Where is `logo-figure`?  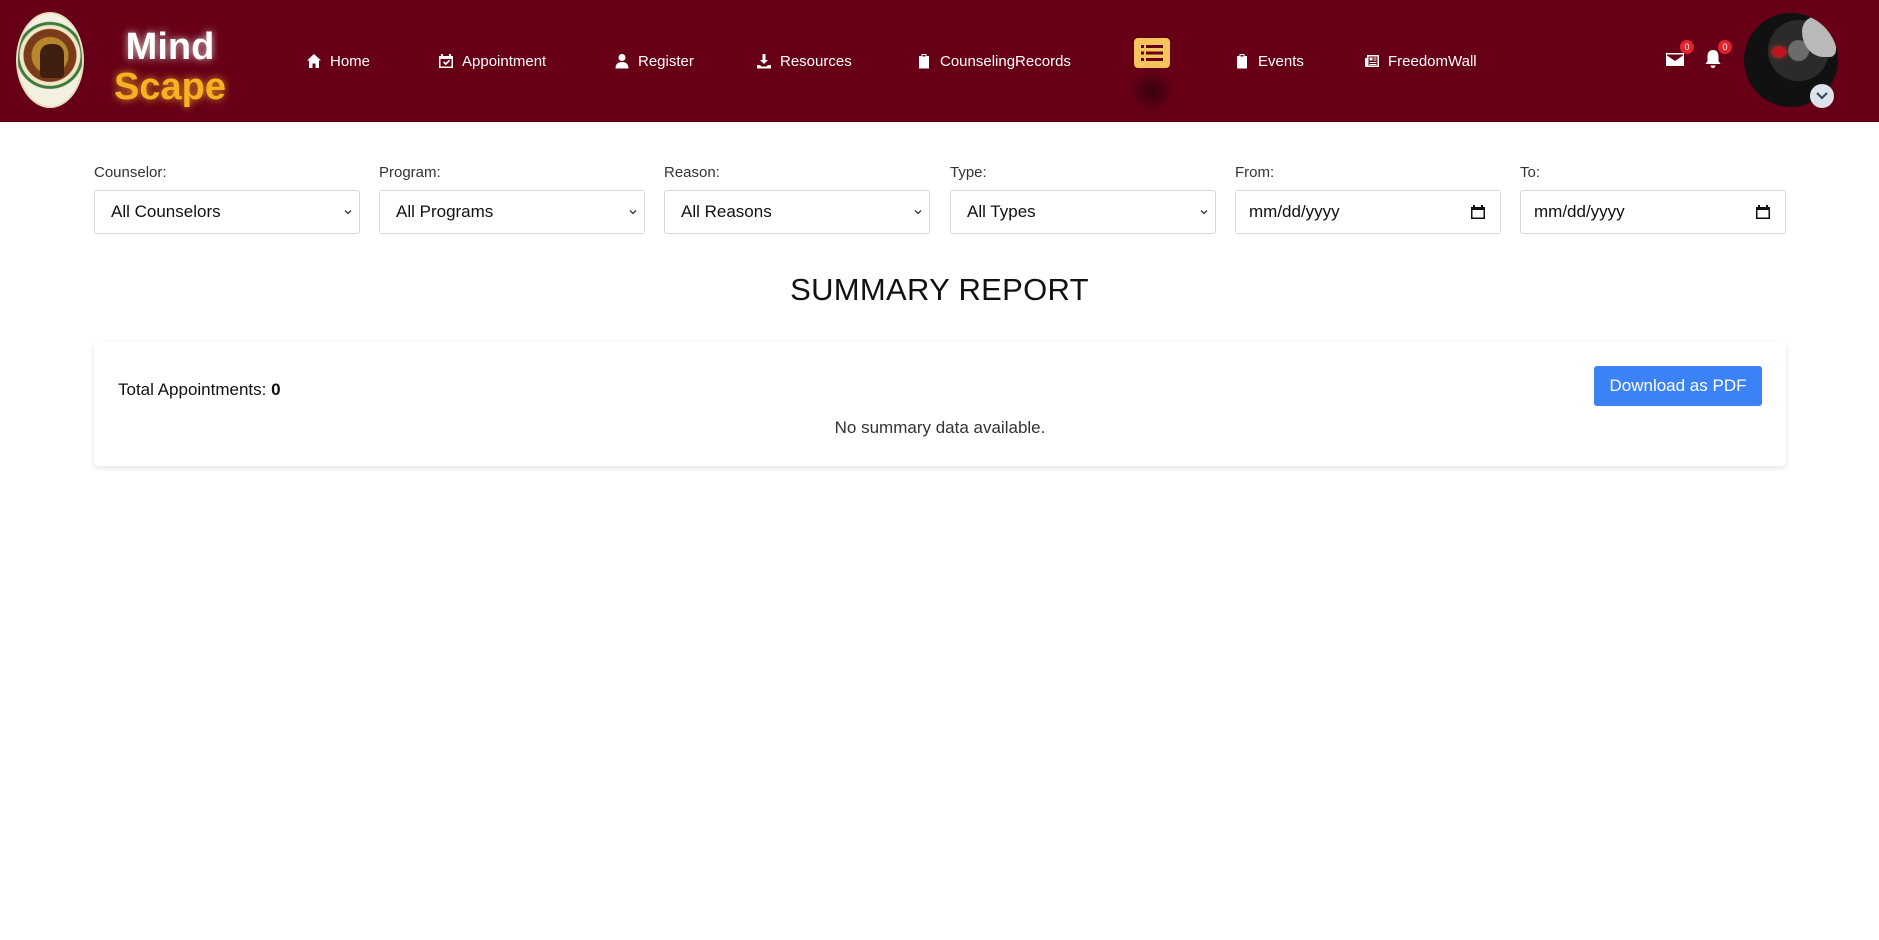 logo-figure is located at coordinates (52, 61).